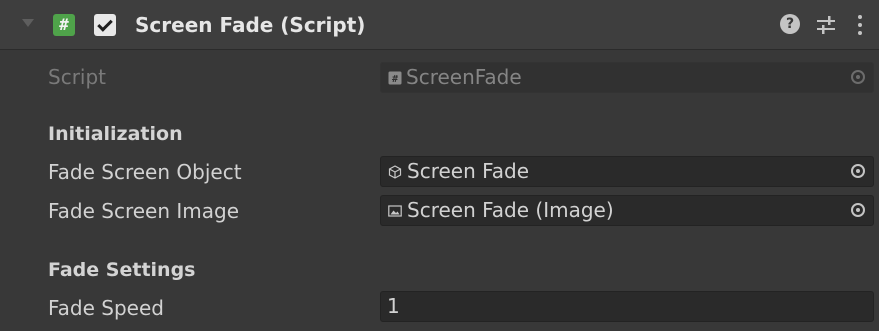 Image resolution: width=879 pixels, height=331 pixels. I want to click on fade-screen-image-label: Fade Screen Image, so click(144, 211).